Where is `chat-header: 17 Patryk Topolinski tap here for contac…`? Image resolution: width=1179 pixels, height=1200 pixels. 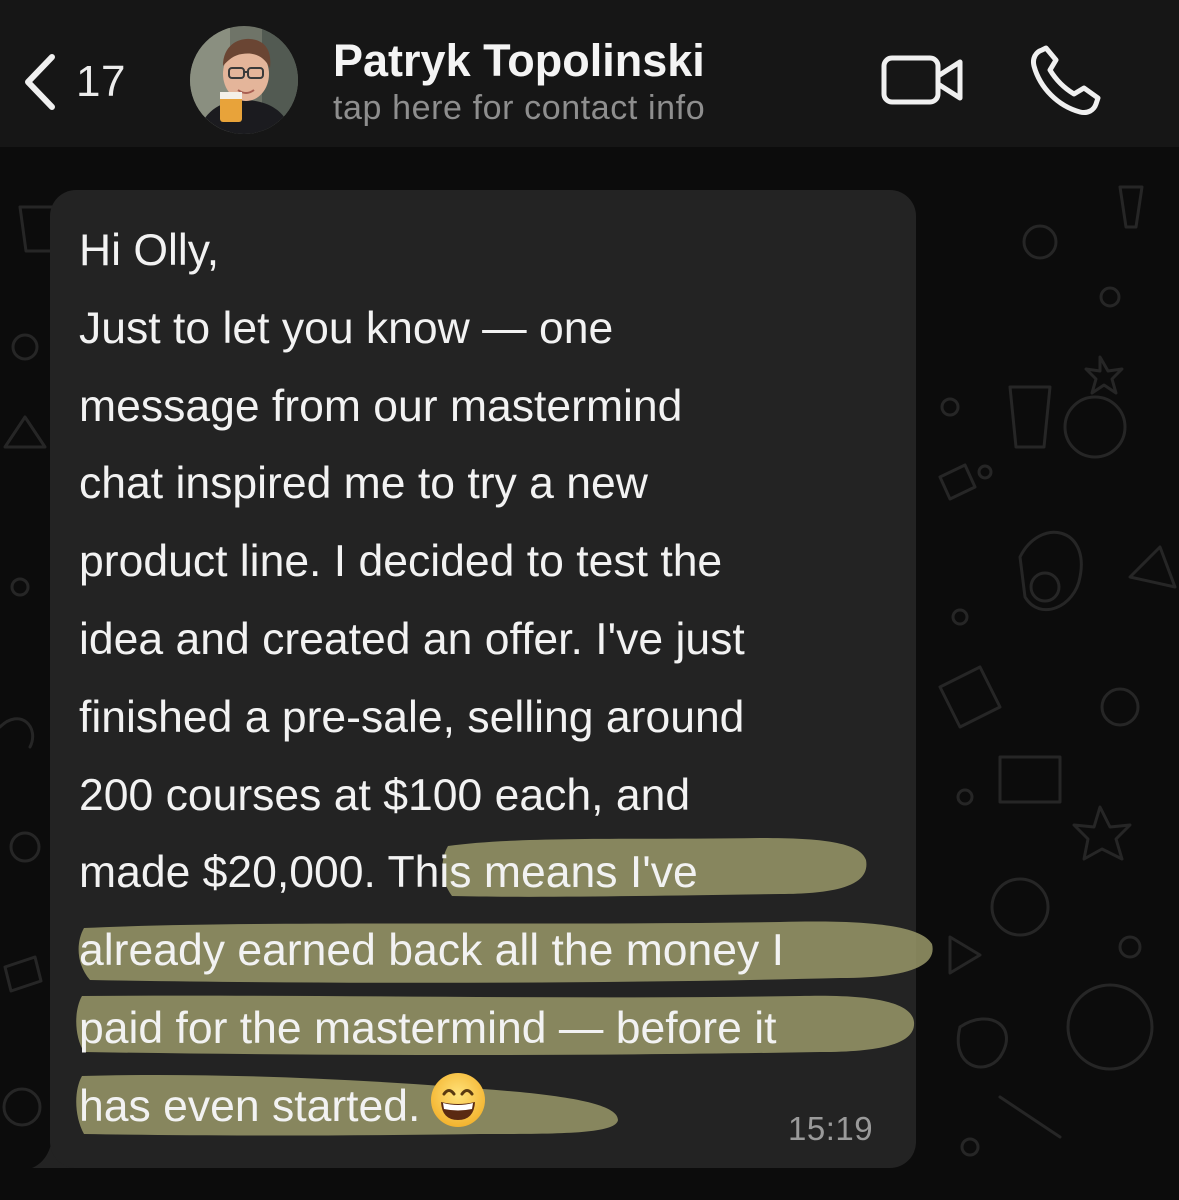
chat-header: 17 Patryk Topolinski tap here for contac… is located at coordinates (589, 73).